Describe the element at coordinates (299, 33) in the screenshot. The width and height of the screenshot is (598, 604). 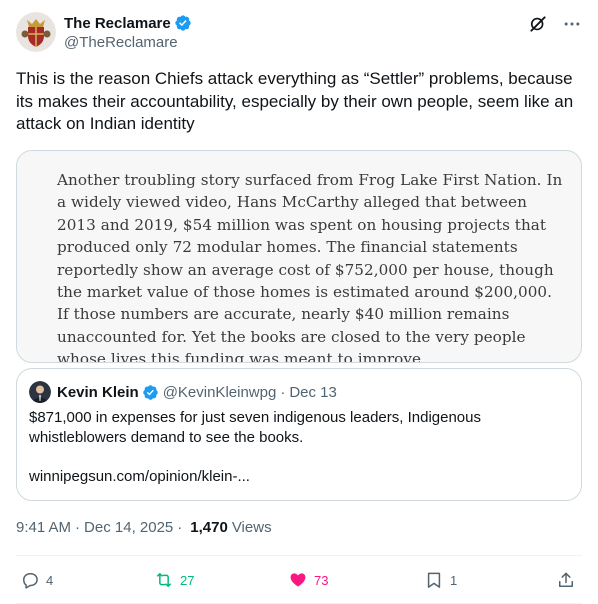
I see `tweet-header: The Reclamare @TheReclamare` at that location.